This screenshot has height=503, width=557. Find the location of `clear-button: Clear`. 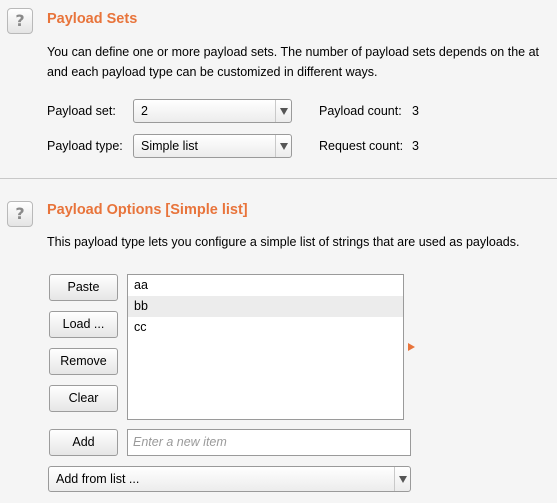

clear-button: Clear is located at coordinates (83, 398).